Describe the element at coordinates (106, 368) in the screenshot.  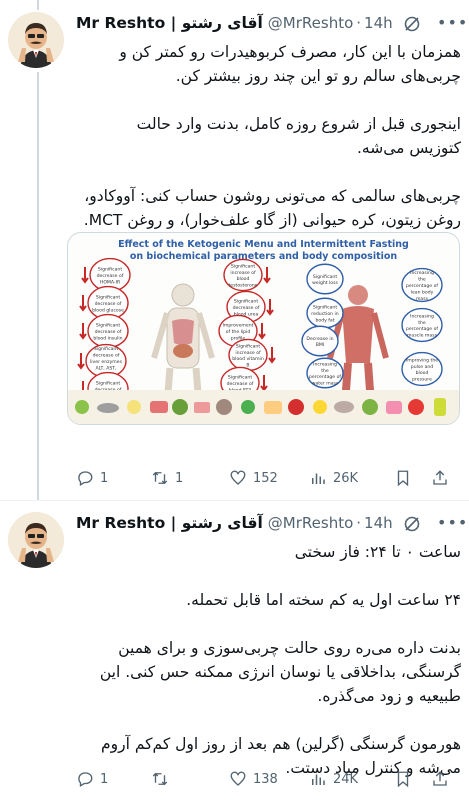
I see `left-label-3-text: ALT, AST,` at that location.